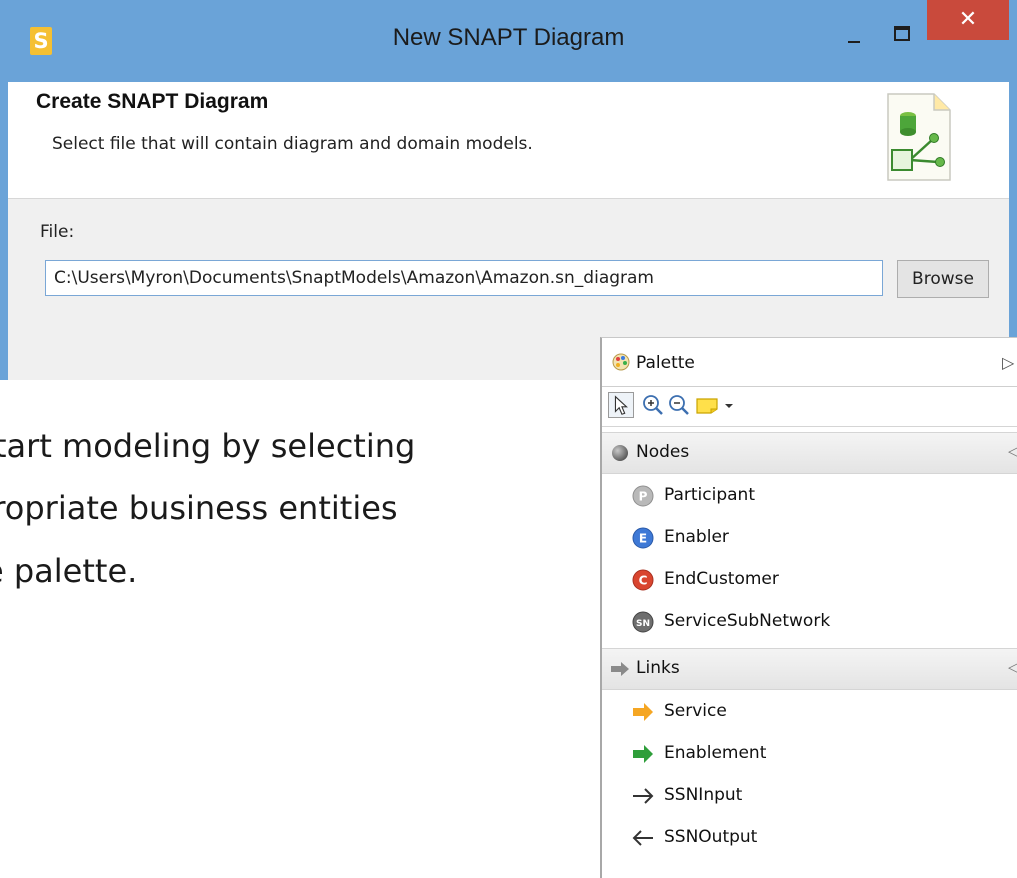 The image size is (1017, 878). What do you see at coordinates (721, 579) in the screenshot?
I see `endcustomer-label: EndCustomer` at bounding box center [721, 579].